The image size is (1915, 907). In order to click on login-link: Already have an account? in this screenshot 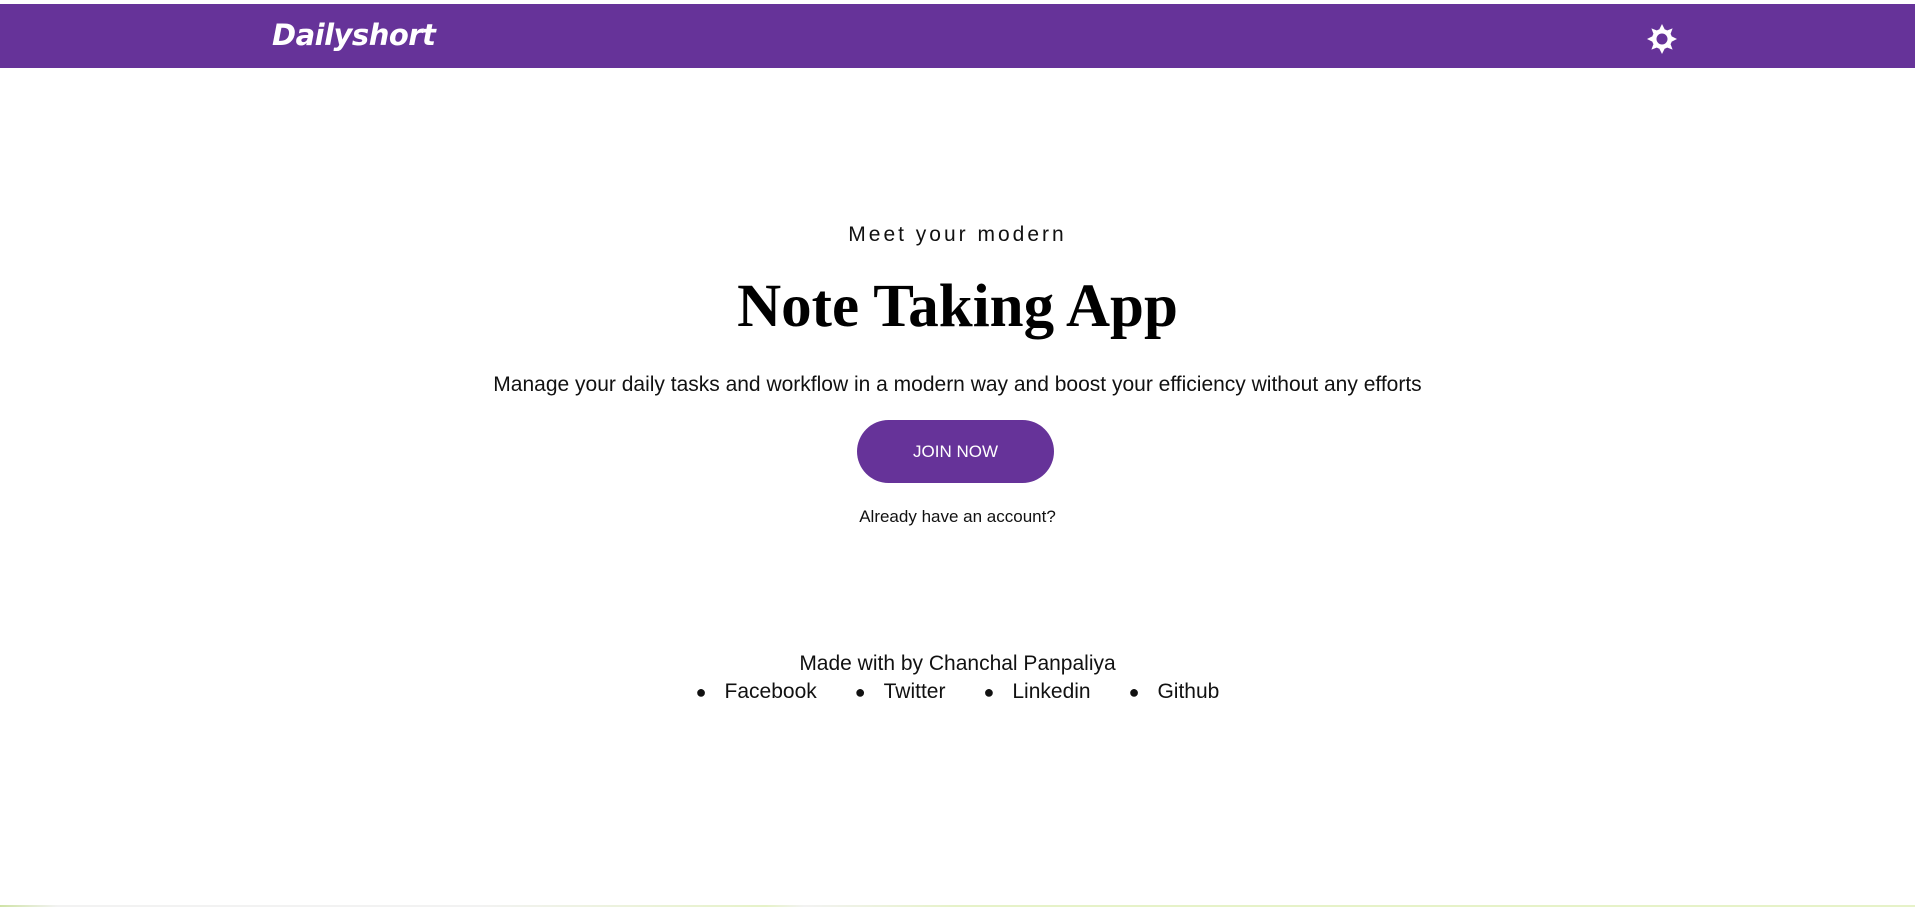, I will do `click(957, 517)`.